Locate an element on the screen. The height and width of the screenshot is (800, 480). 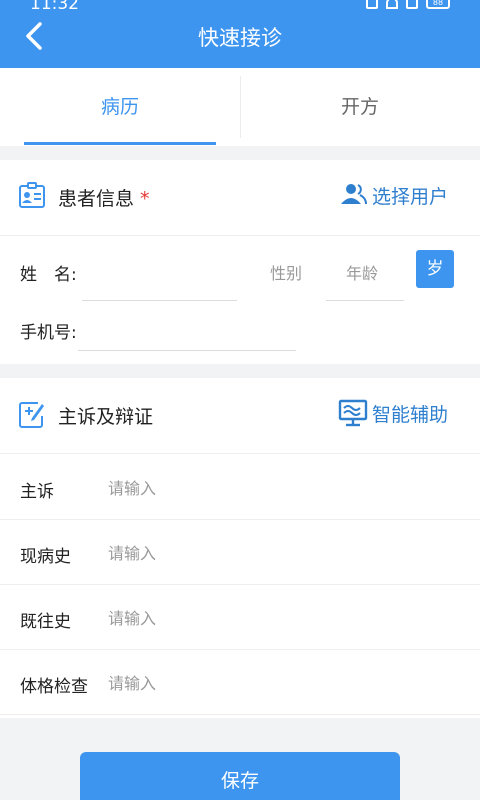
name-label: 姓 名: is located at coordinates (48, 275).